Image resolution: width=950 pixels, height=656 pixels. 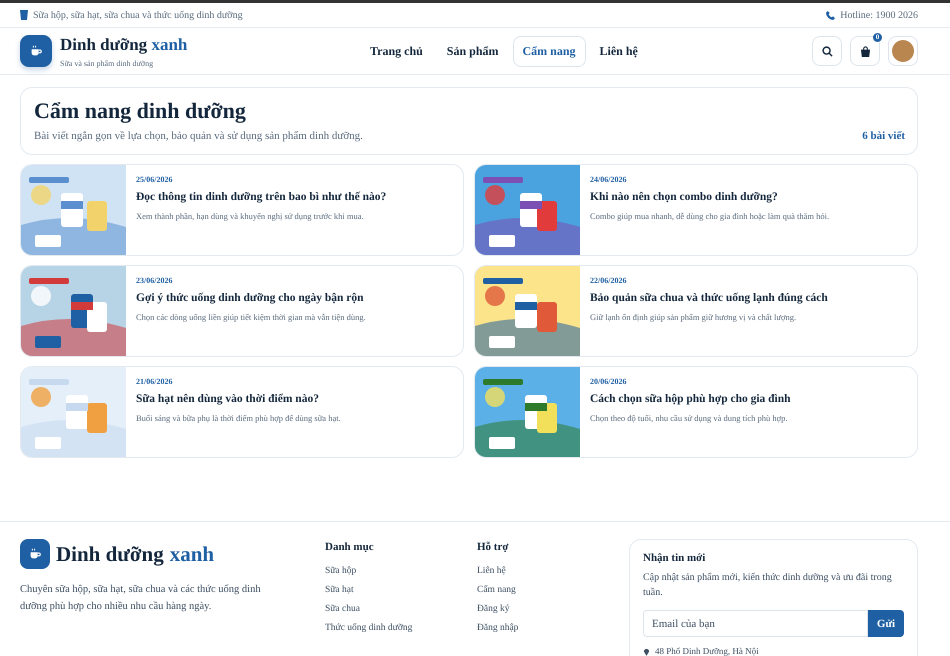 What do you see at coordinates (155, 280) in the screenshot?
I see `article-date: 23/06/2026` at bounding box center [155, 280].